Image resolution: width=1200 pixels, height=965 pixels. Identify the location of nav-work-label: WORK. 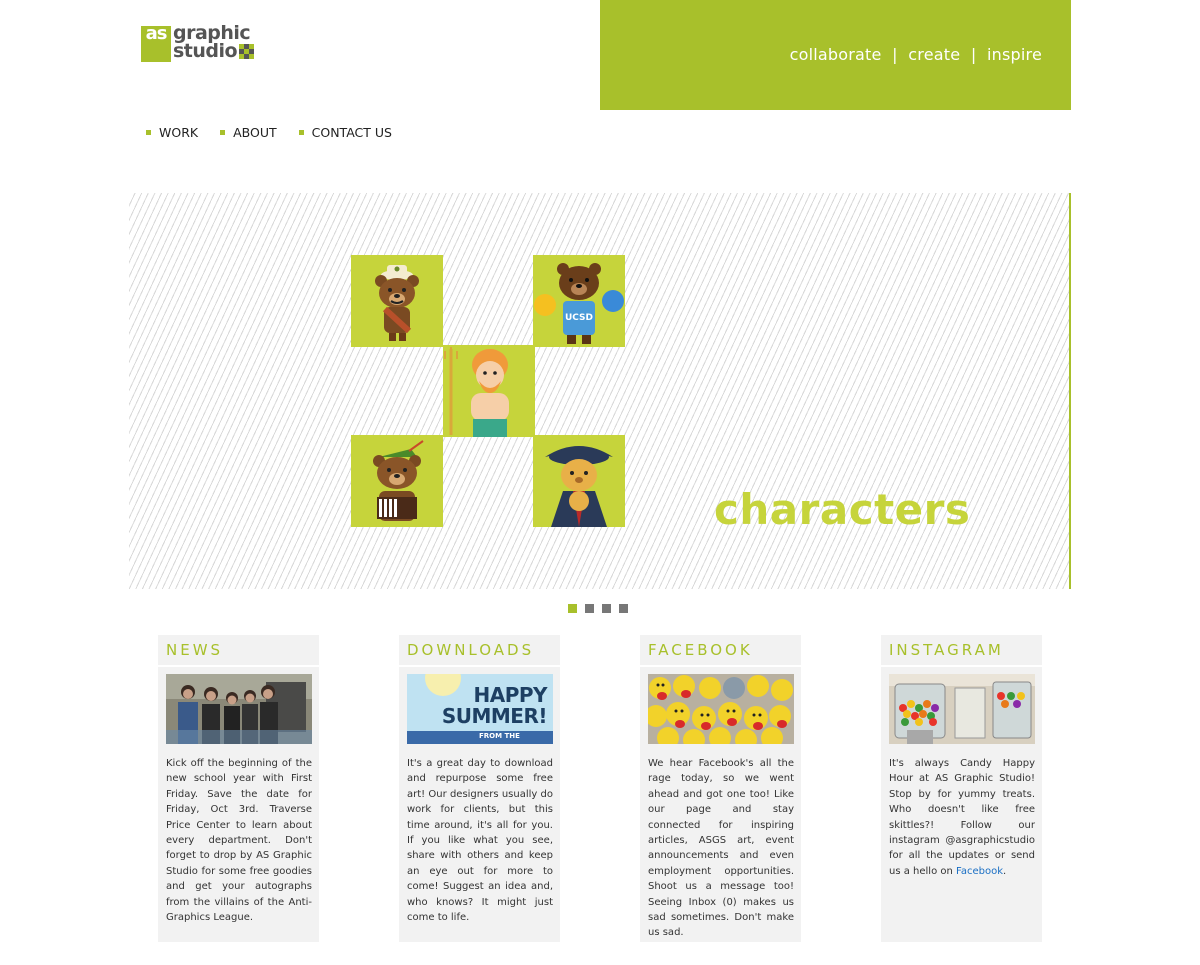
(179, 132).